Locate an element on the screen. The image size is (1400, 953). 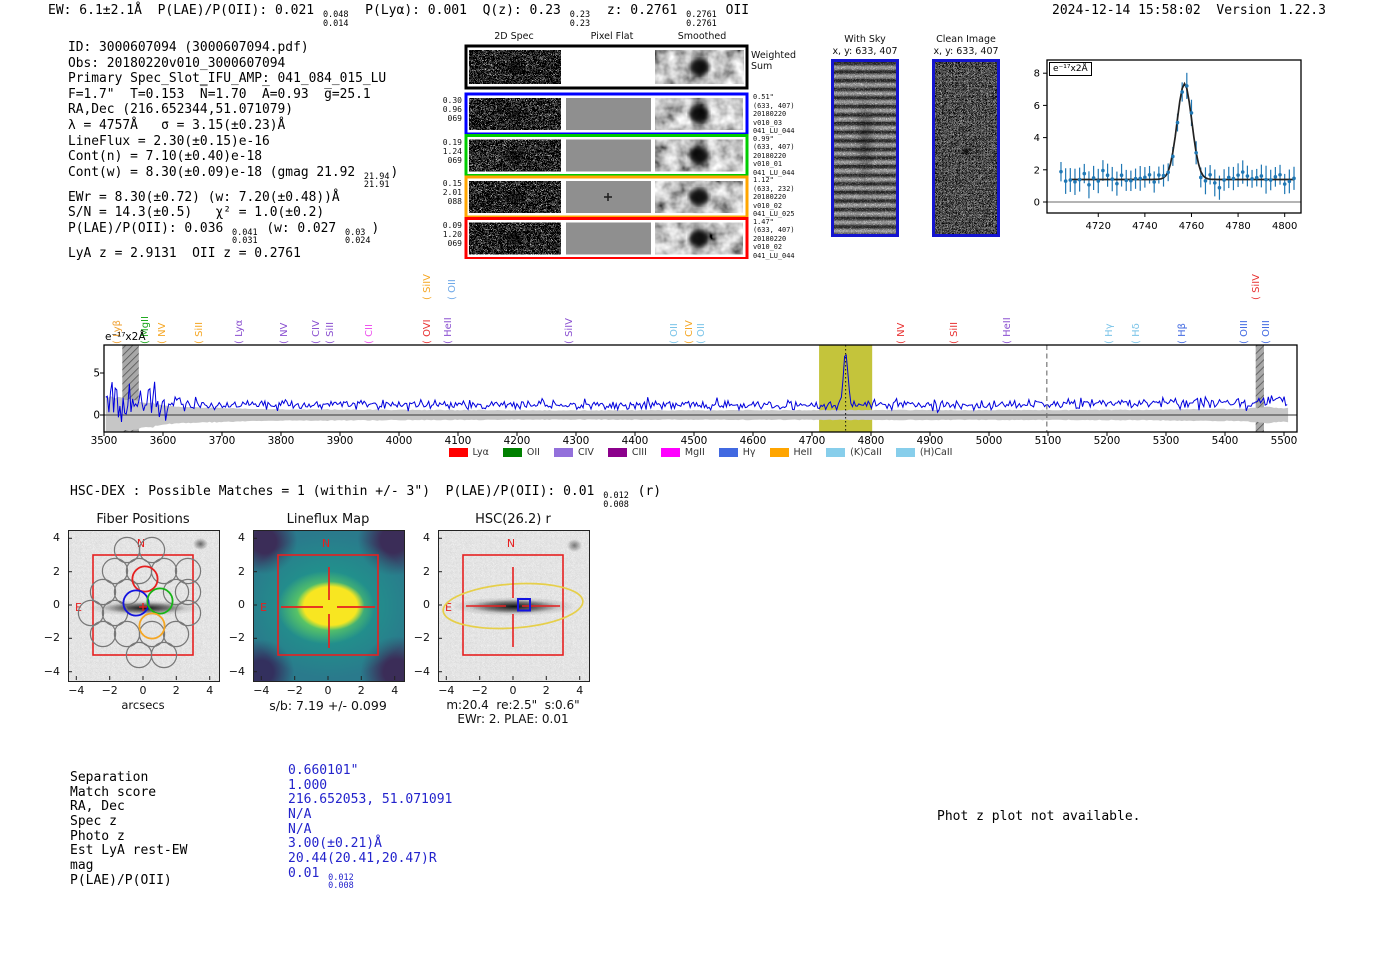
meta-line: v010_03 is located at coordinates (768, 122).